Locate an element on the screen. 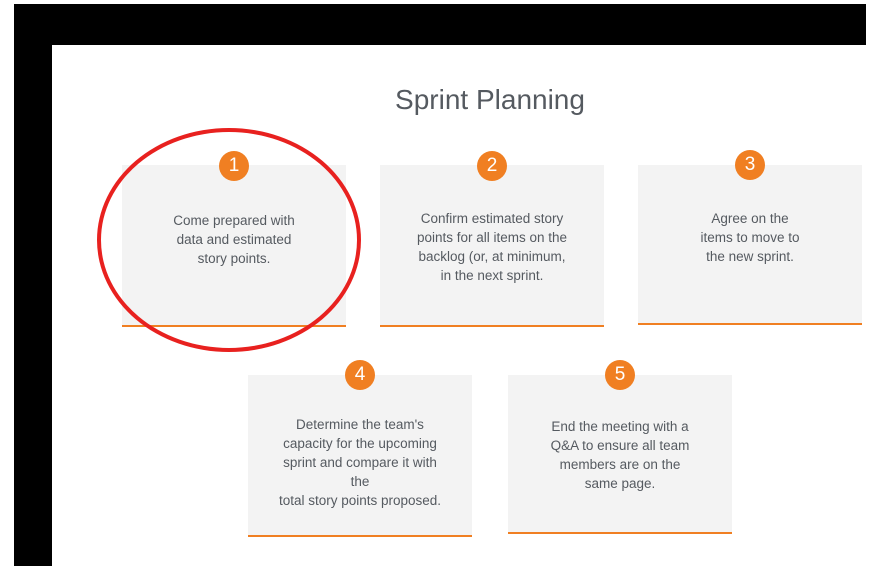 This screenshot has width=870, height=566. step-number-badge: 5 is located at coordinates (620, 375).